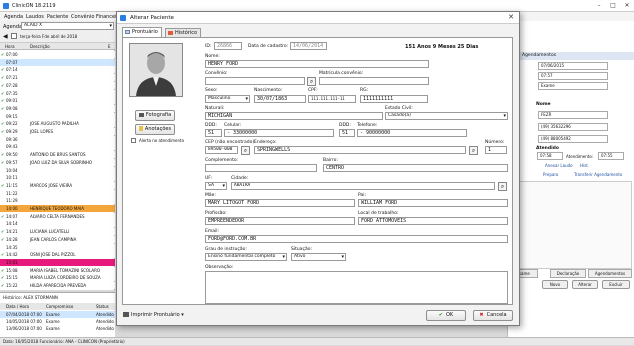 The image size is (634, 346). What do you see at coordinates (433, 203) in the screenshot?
I see `pai-field: WILLIAM FORD` at bounding box center [433, 203].